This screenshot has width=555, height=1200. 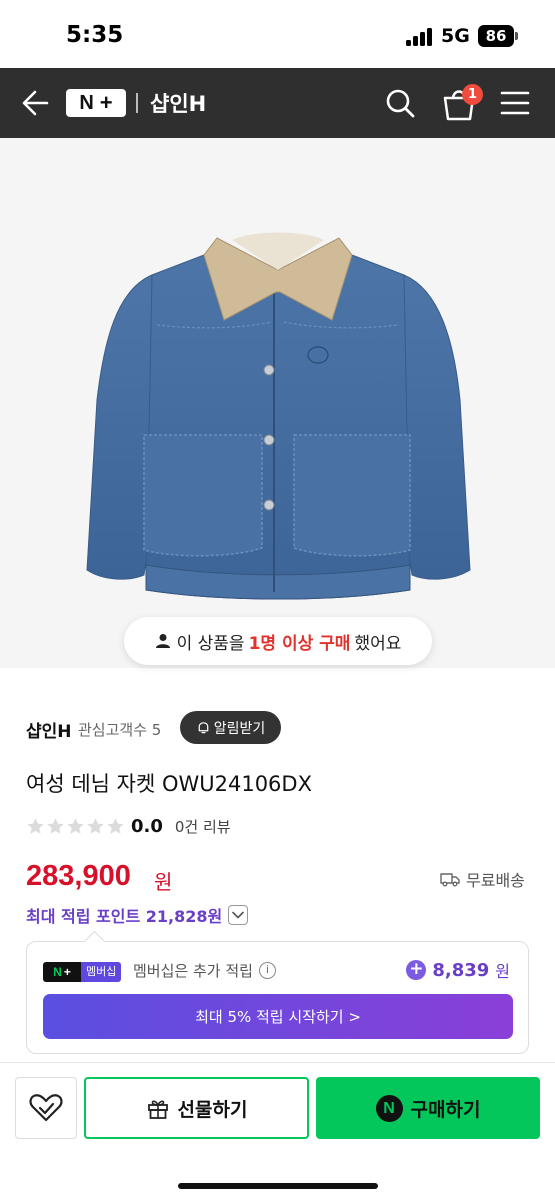 What do you see at coordinates (128, 826) in the screenshot?
I see `rating-row: 0.0 0건 리뷰` at bounding box center [128, 826].